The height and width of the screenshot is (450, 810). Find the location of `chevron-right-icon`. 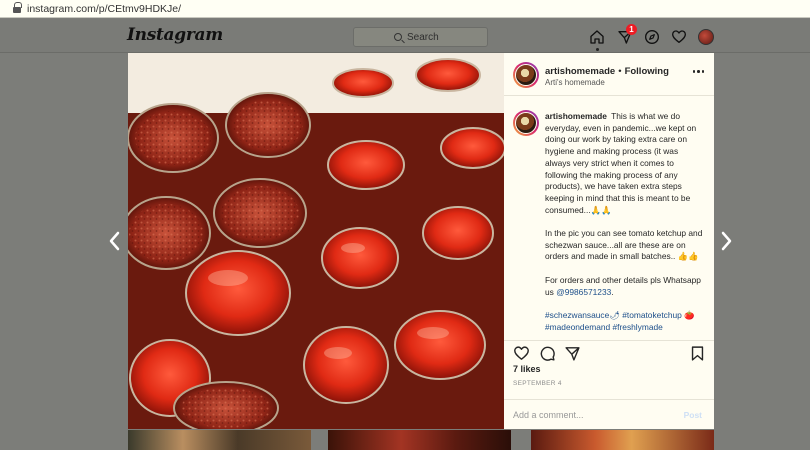

chevron-right-icon is located at coordinates (726, 241).